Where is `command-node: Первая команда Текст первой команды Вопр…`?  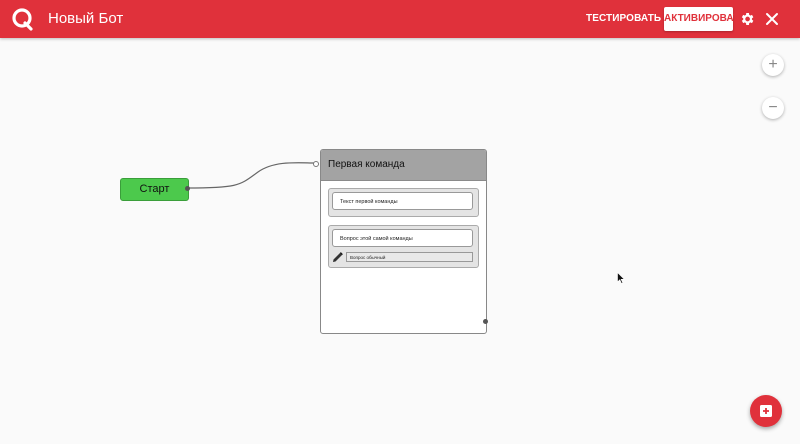
command-node: Первая команда Текст первой команды Вопр… is located at coordinates (403, 241).